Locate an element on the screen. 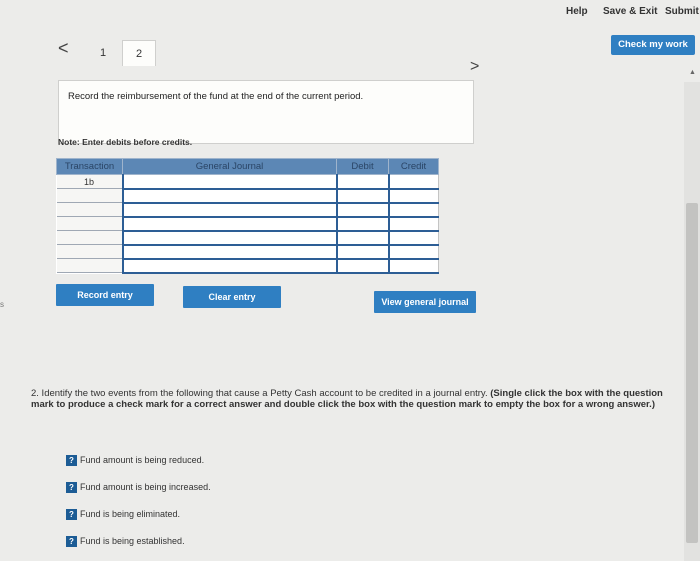 The image size is (700, 561). answer-option: ? Fund amount is being increased. is located at coordinates (138, 488).